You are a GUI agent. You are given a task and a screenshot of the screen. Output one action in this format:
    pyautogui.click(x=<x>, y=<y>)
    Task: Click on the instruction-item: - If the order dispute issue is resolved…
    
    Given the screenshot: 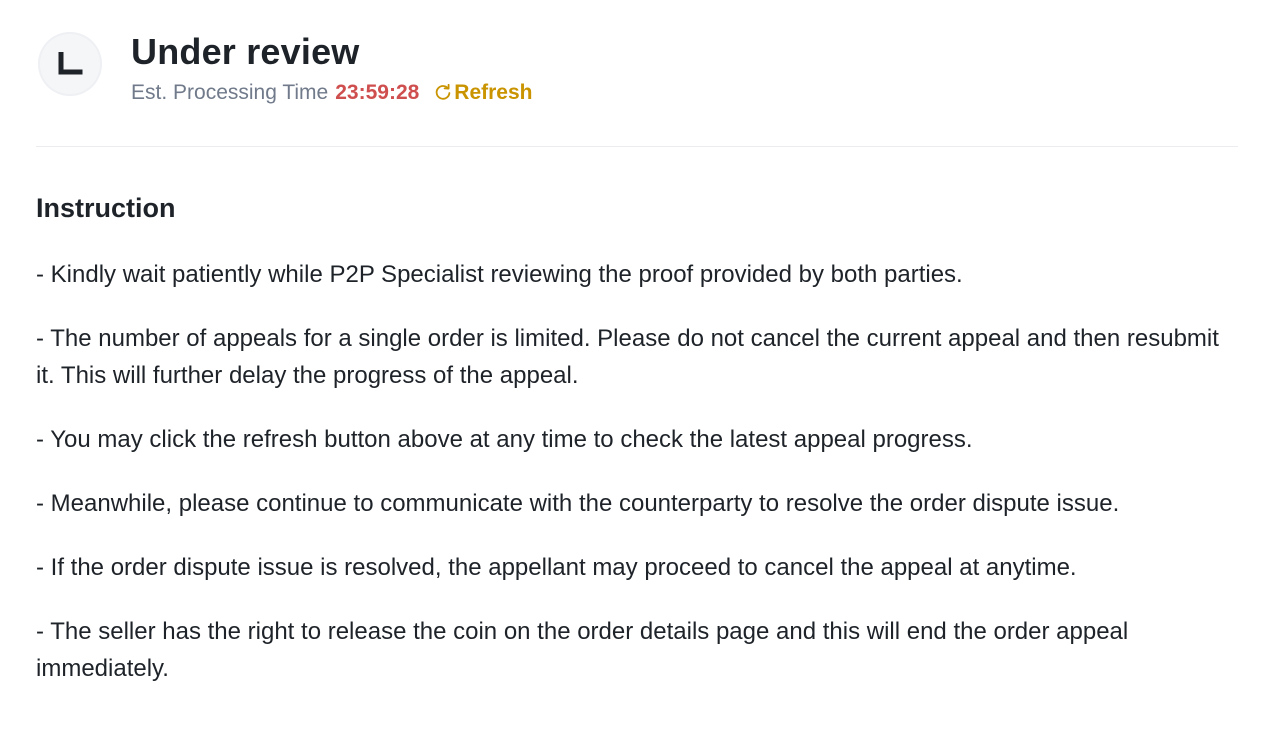 What is the action you would take?
    pyautogui.click(x=556, y=567)
    